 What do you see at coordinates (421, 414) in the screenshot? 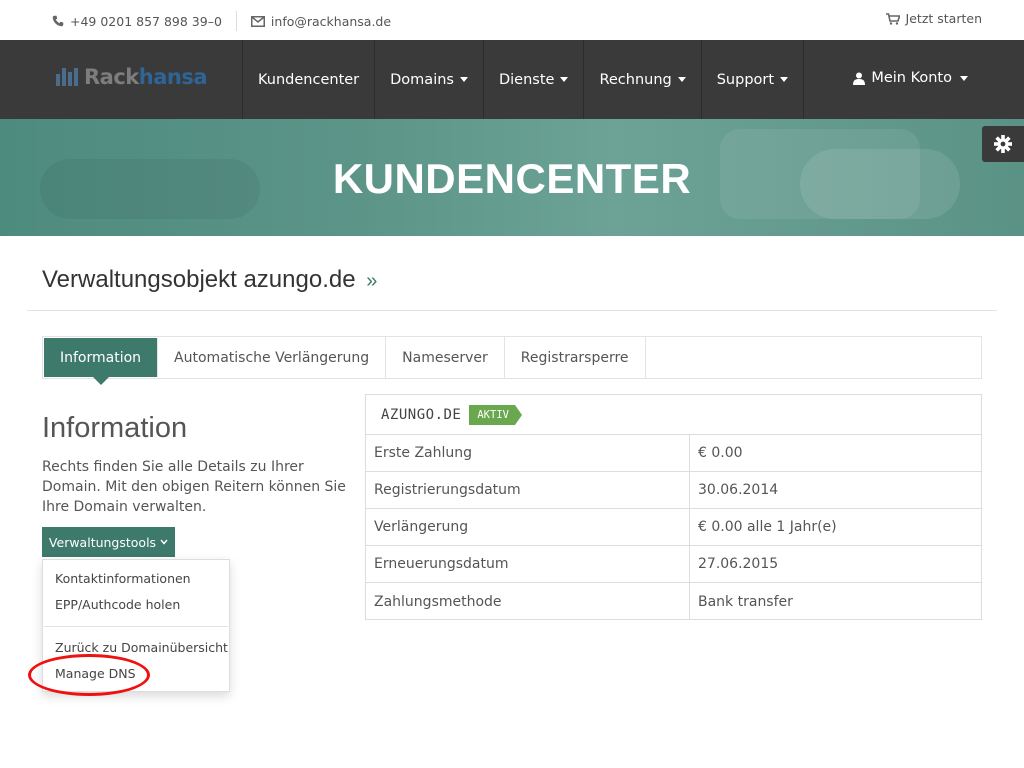
I see `domain-name: AZUNGO.DE` at bounding box center [421, 414].